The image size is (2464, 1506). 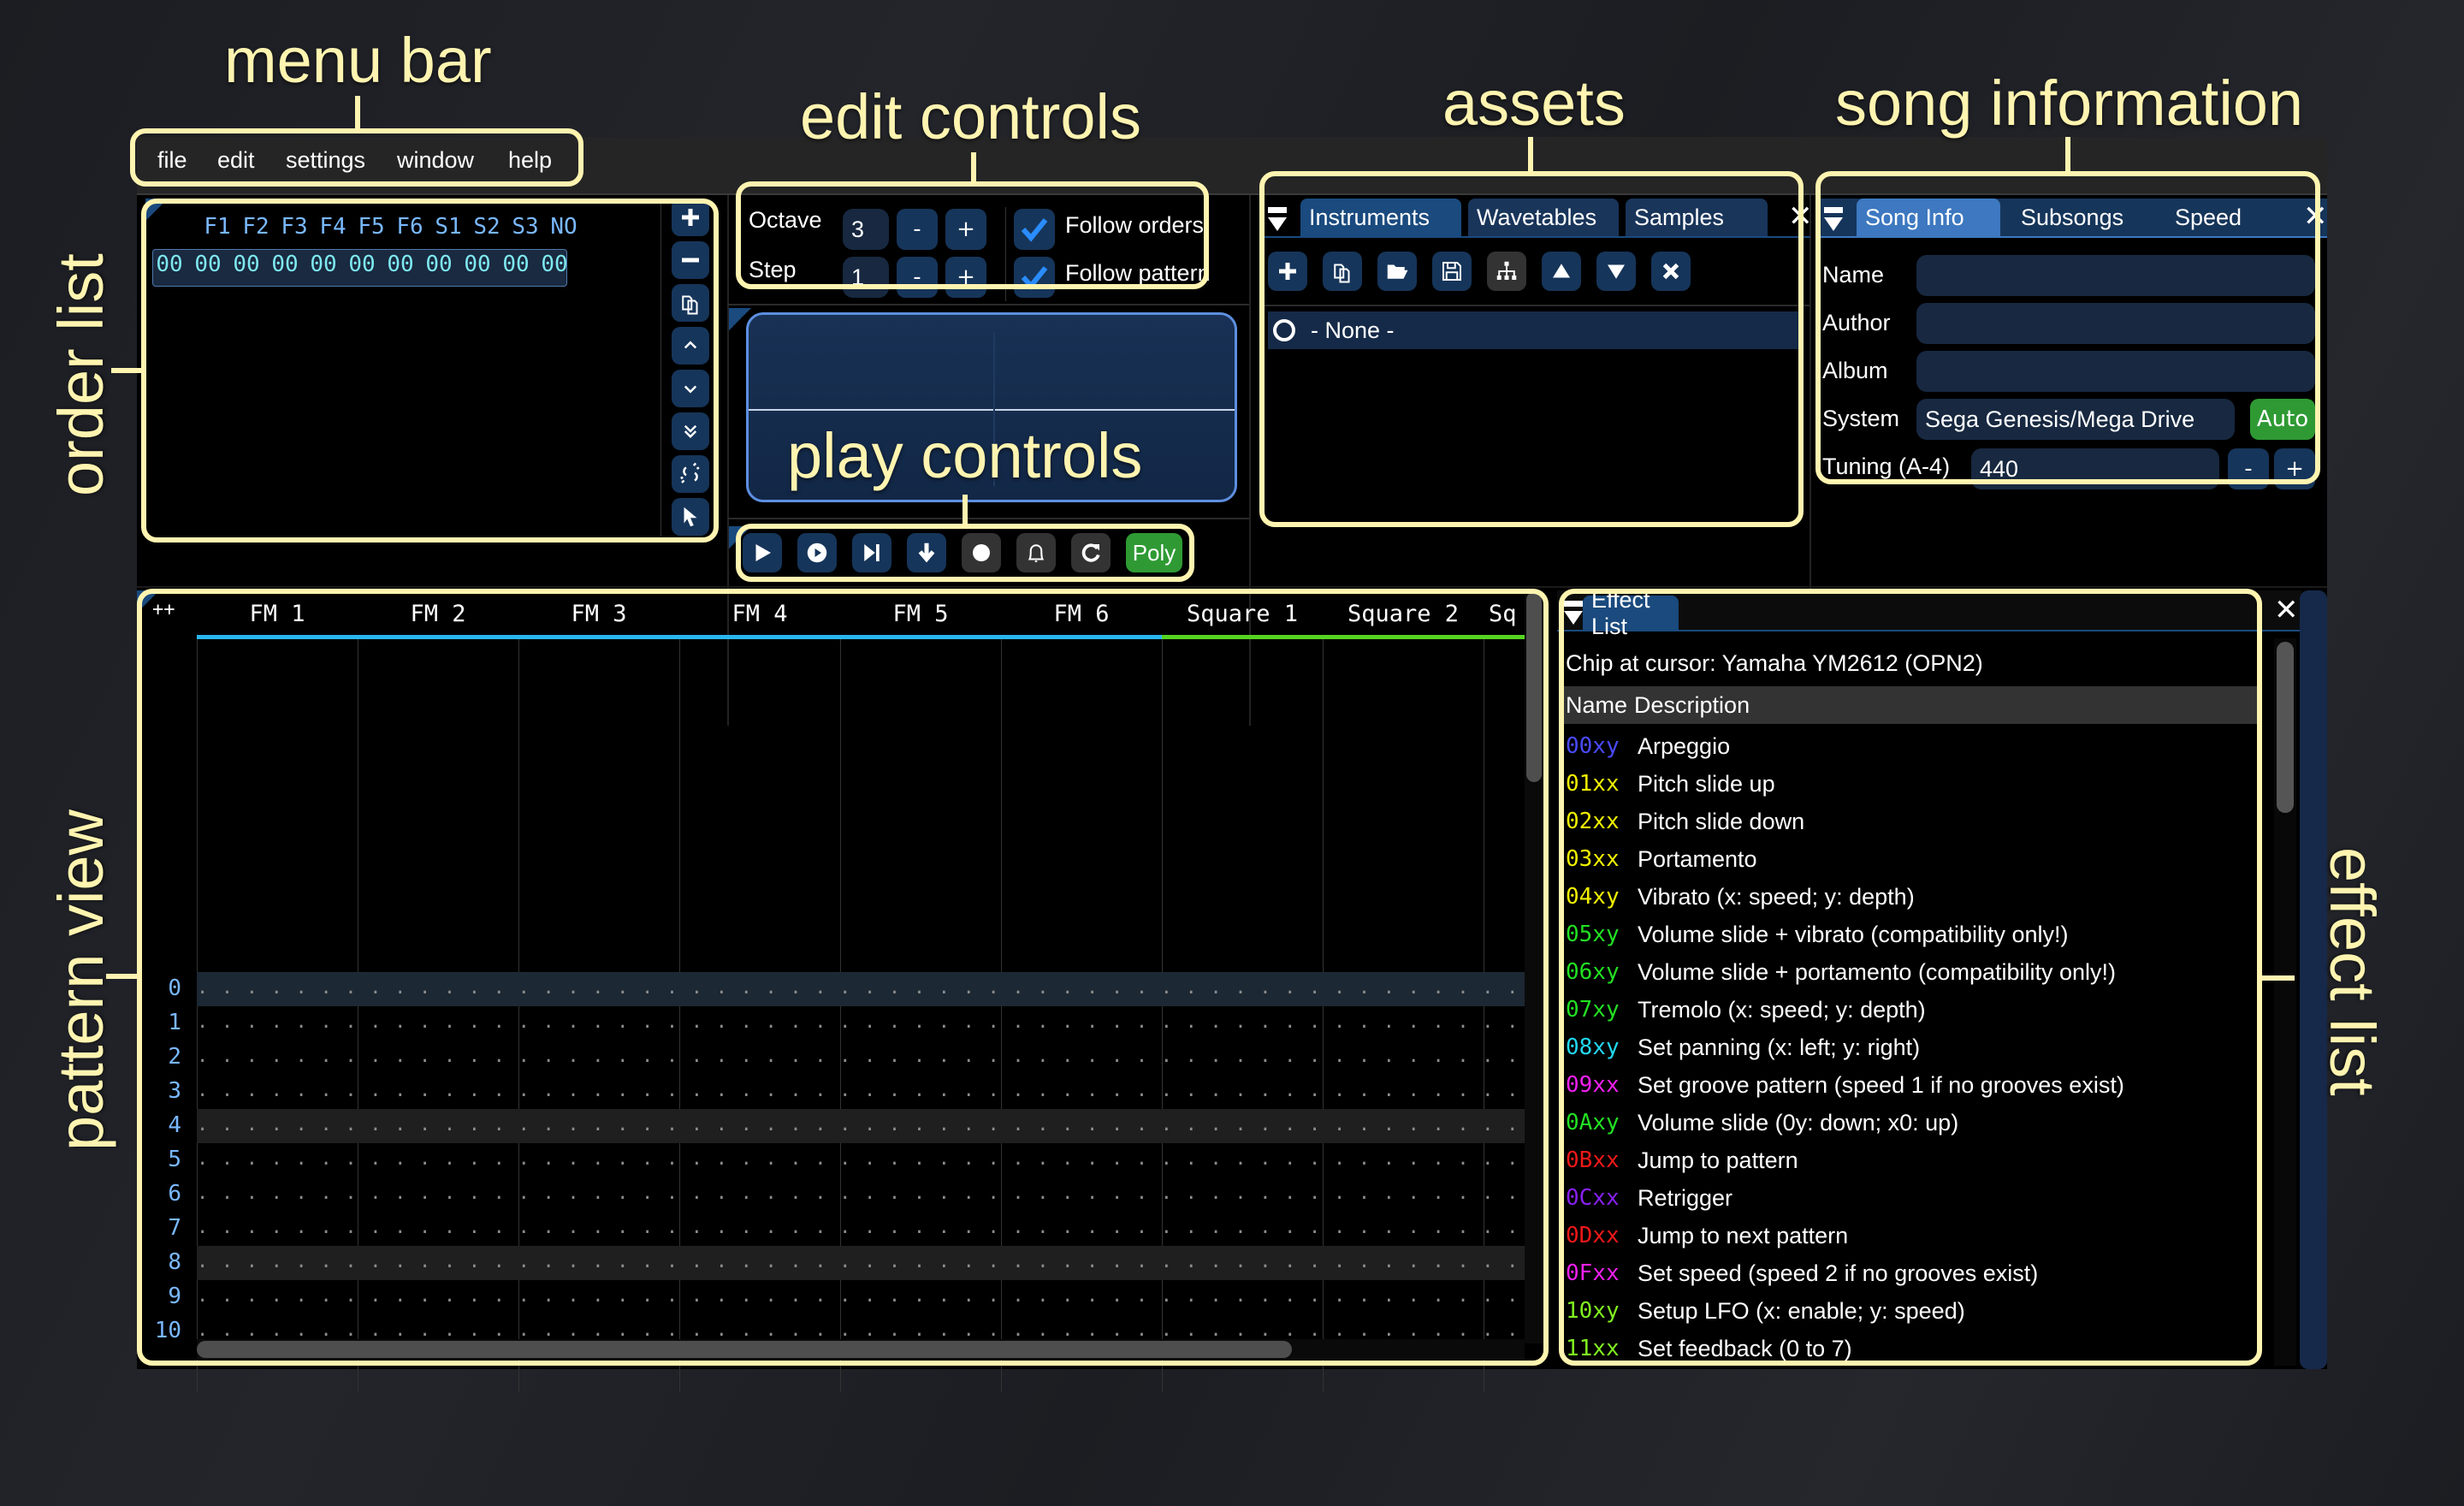 I want to click on poly-button: Poly, so click(x=1154, y=552).